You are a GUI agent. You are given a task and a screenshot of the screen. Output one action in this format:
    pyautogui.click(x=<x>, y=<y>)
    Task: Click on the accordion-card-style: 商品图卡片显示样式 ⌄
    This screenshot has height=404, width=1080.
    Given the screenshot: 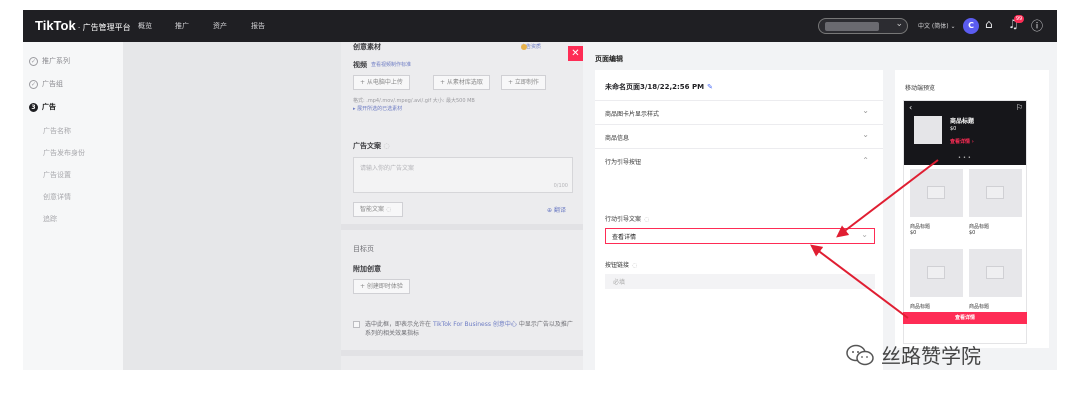 What is the action you would take?
    pyautogui.click(x=739, y=112)
    